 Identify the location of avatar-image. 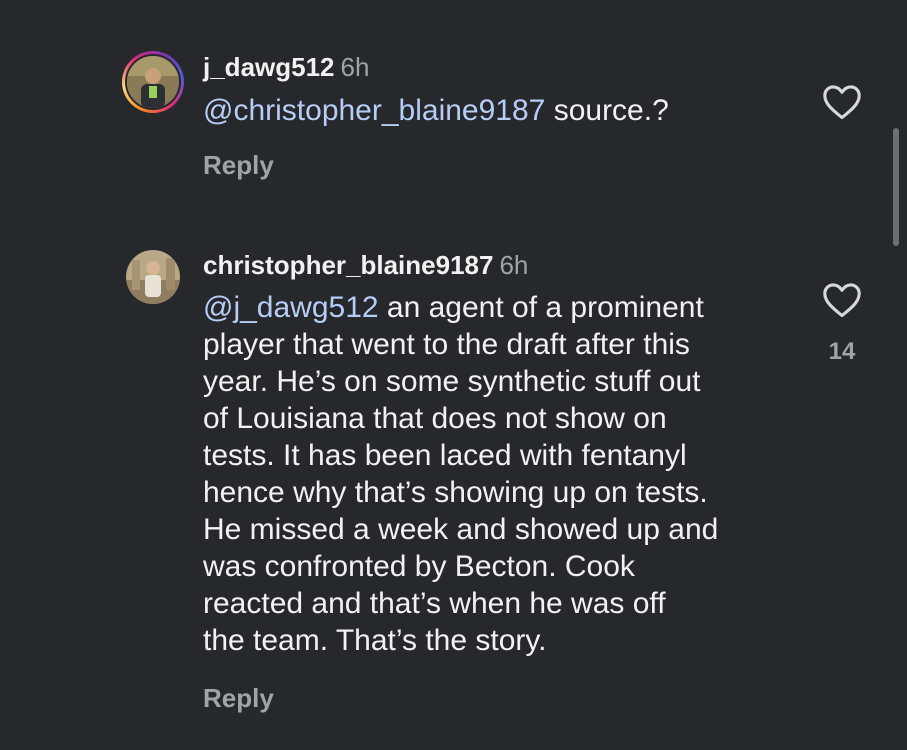
(153, 277).